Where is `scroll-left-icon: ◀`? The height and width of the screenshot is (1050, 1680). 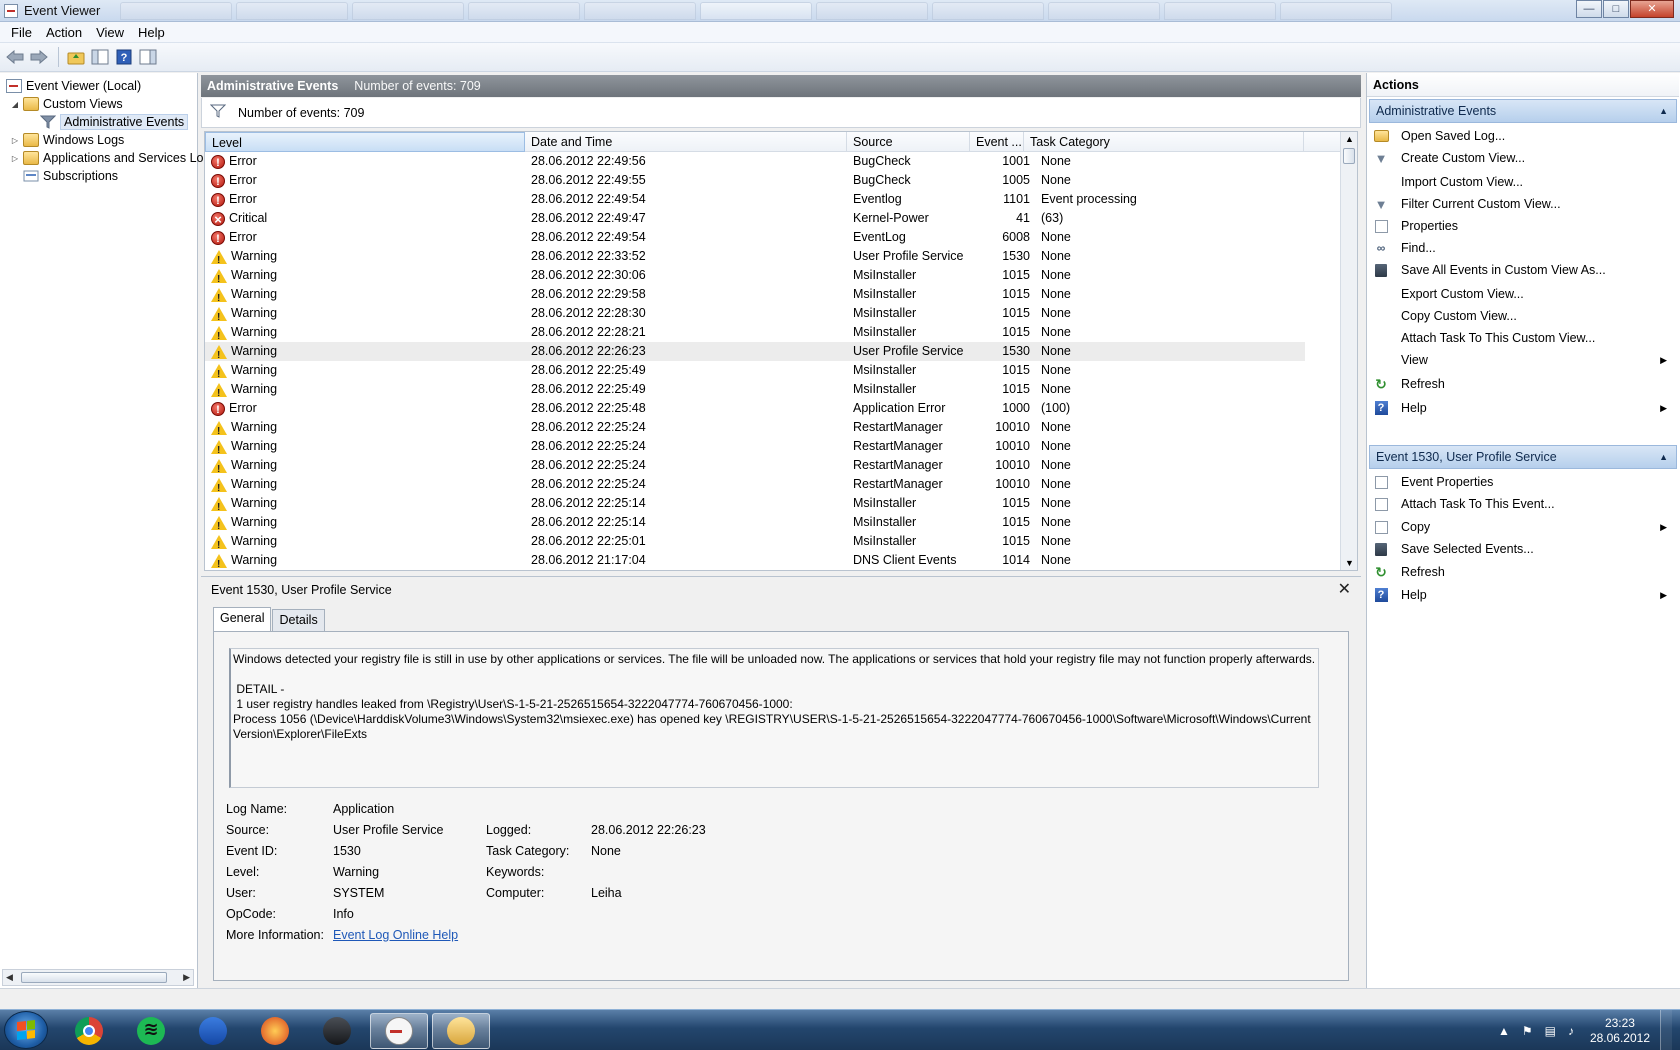
scroll-left-icon: ◀ is located at coordinates (9, 977).